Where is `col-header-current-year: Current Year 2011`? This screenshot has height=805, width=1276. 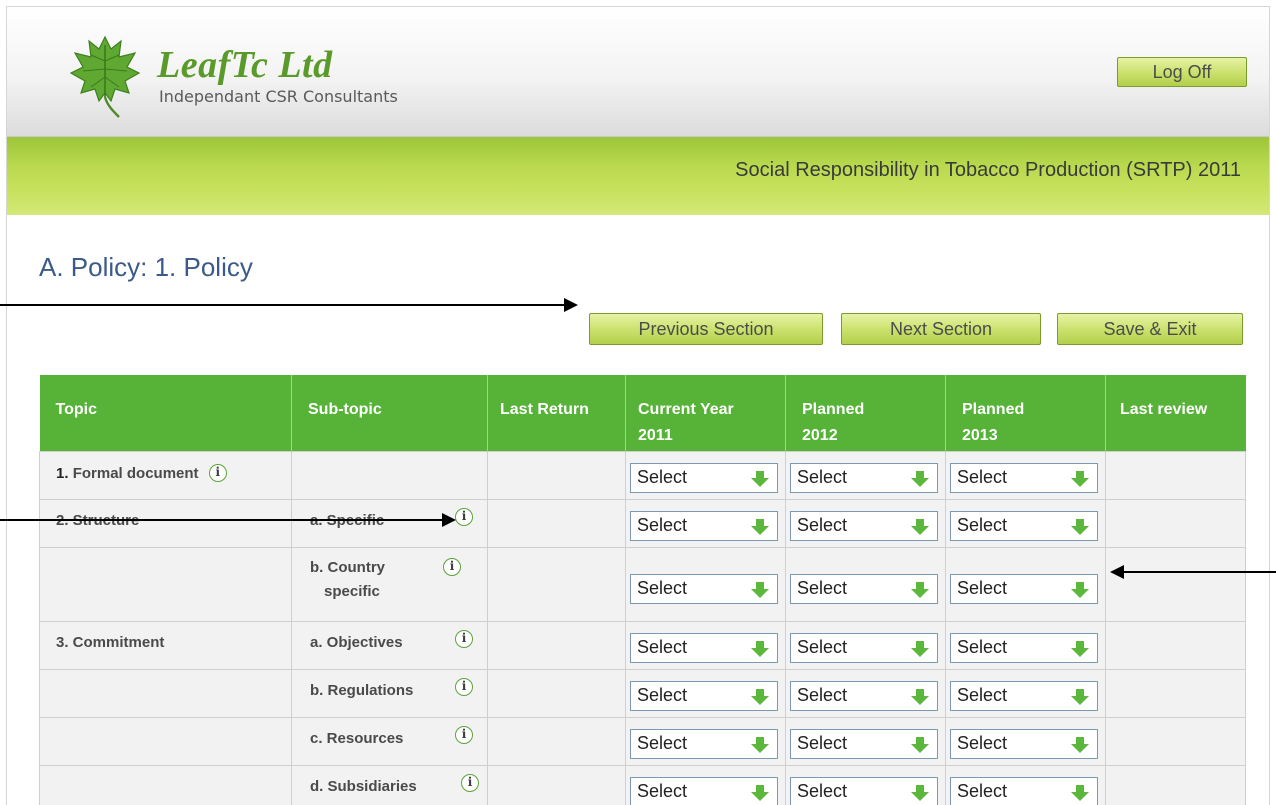 col-header-current-year: Current Year 2011 is located at coordinates (705, 413).